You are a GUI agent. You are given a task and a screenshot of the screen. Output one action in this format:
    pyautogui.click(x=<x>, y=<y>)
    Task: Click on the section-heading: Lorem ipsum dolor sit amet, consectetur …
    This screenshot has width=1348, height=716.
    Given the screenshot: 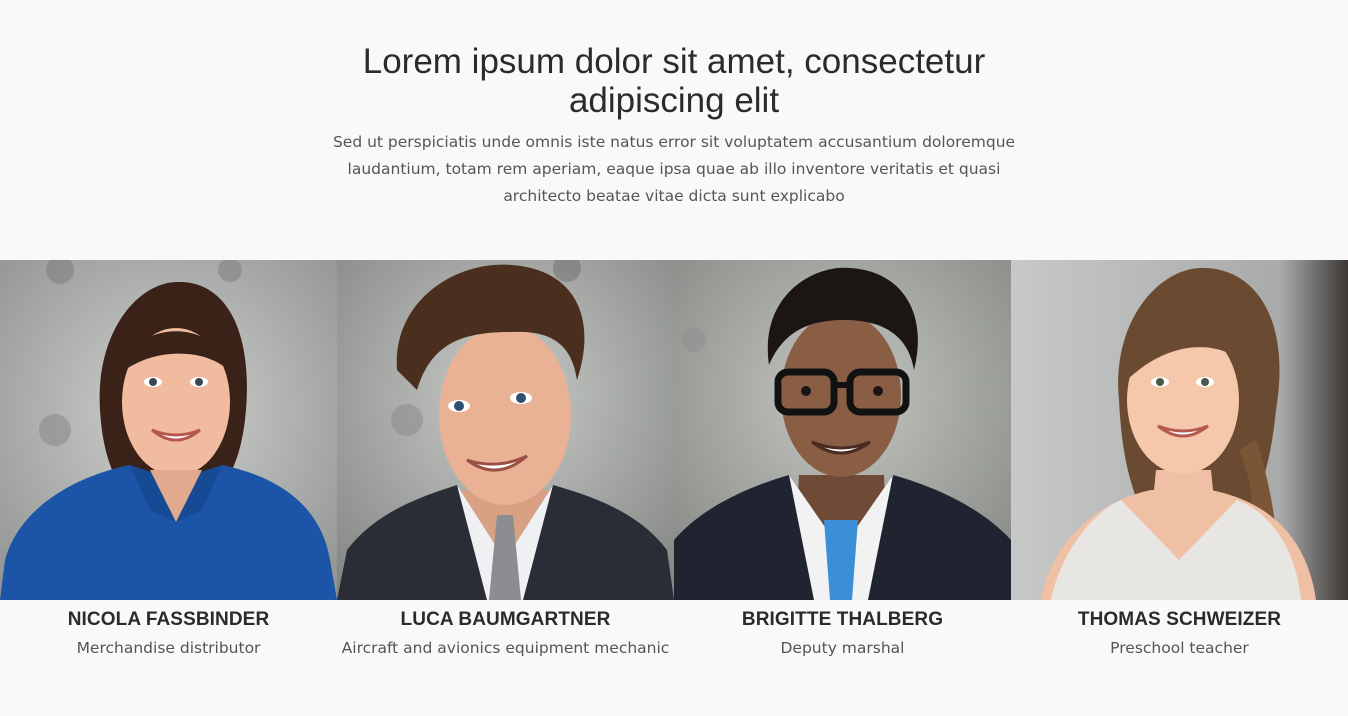 What is the action you would take?
    pyautogui.click(x=674, y=81)
    